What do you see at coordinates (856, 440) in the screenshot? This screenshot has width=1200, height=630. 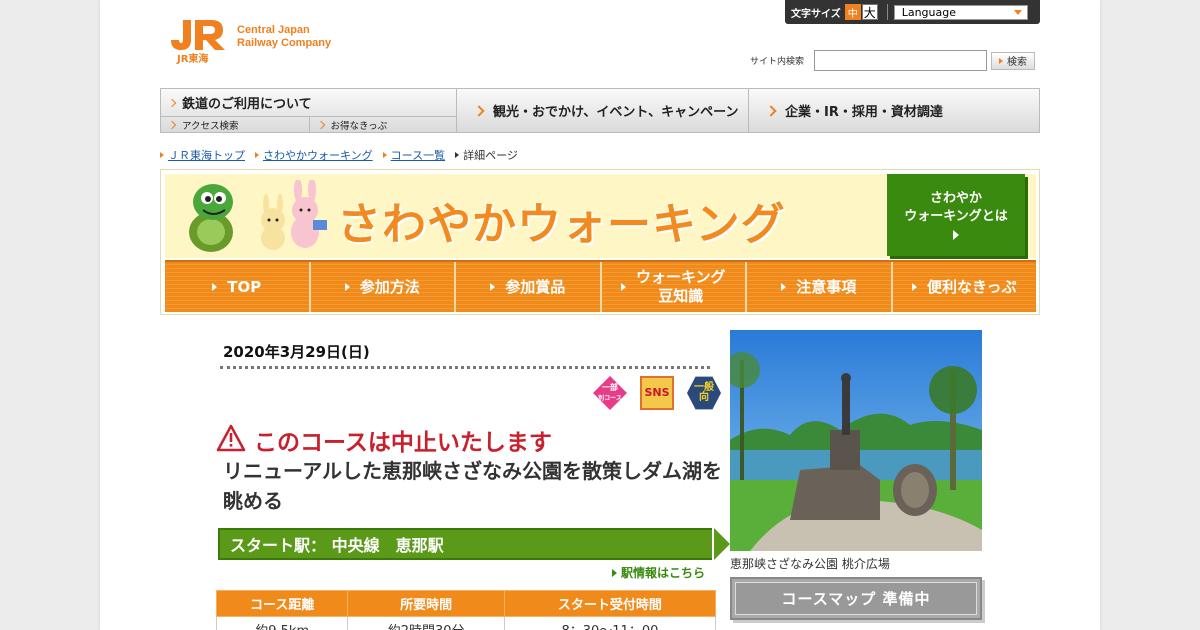 I see `course-photo` at bounding box center [856, 440].